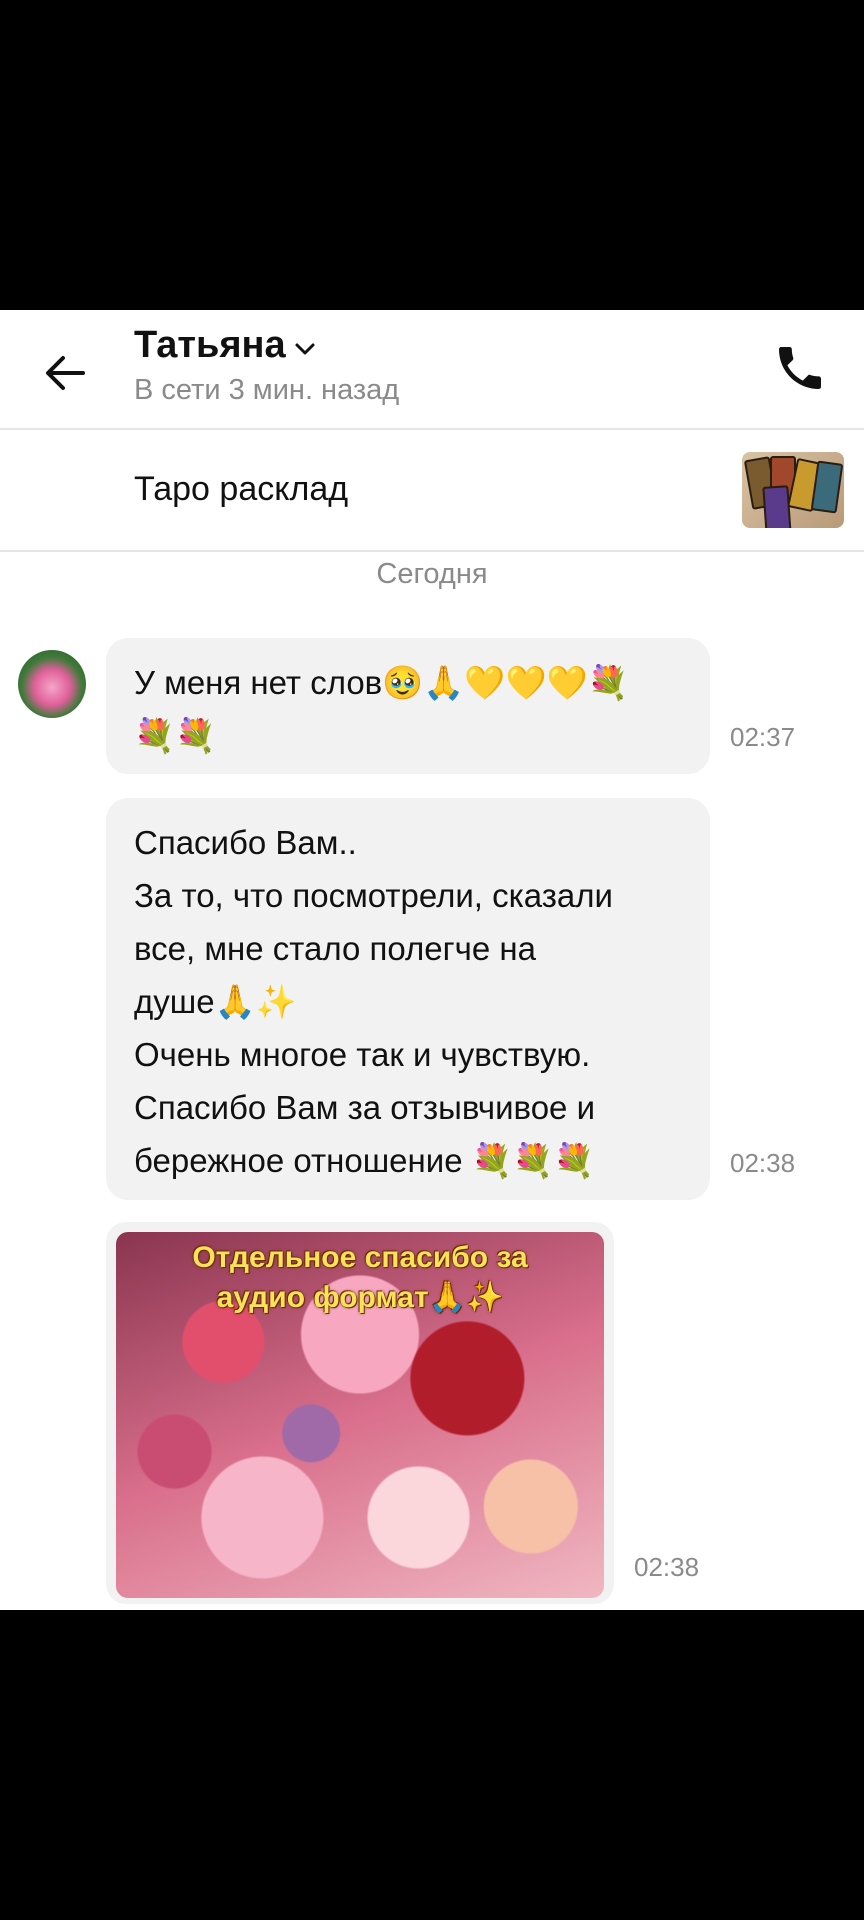 This screenshot has height=1920, width=864. Describe the element at coordinates (360, 1257) in the screenshot. I see `image-caption-line: Отдельное спасибо за` at that location.